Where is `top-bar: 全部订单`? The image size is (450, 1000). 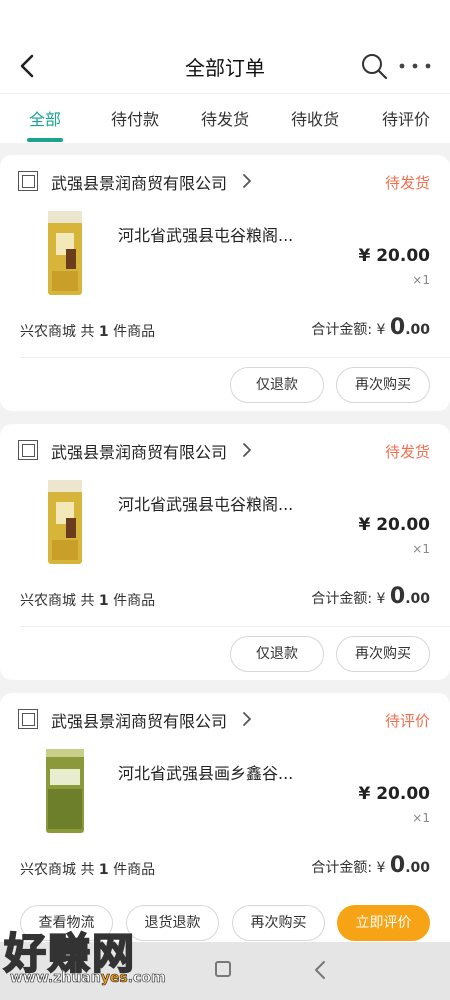 top-bar: 全部订单 is located at coordinates (225, 46).